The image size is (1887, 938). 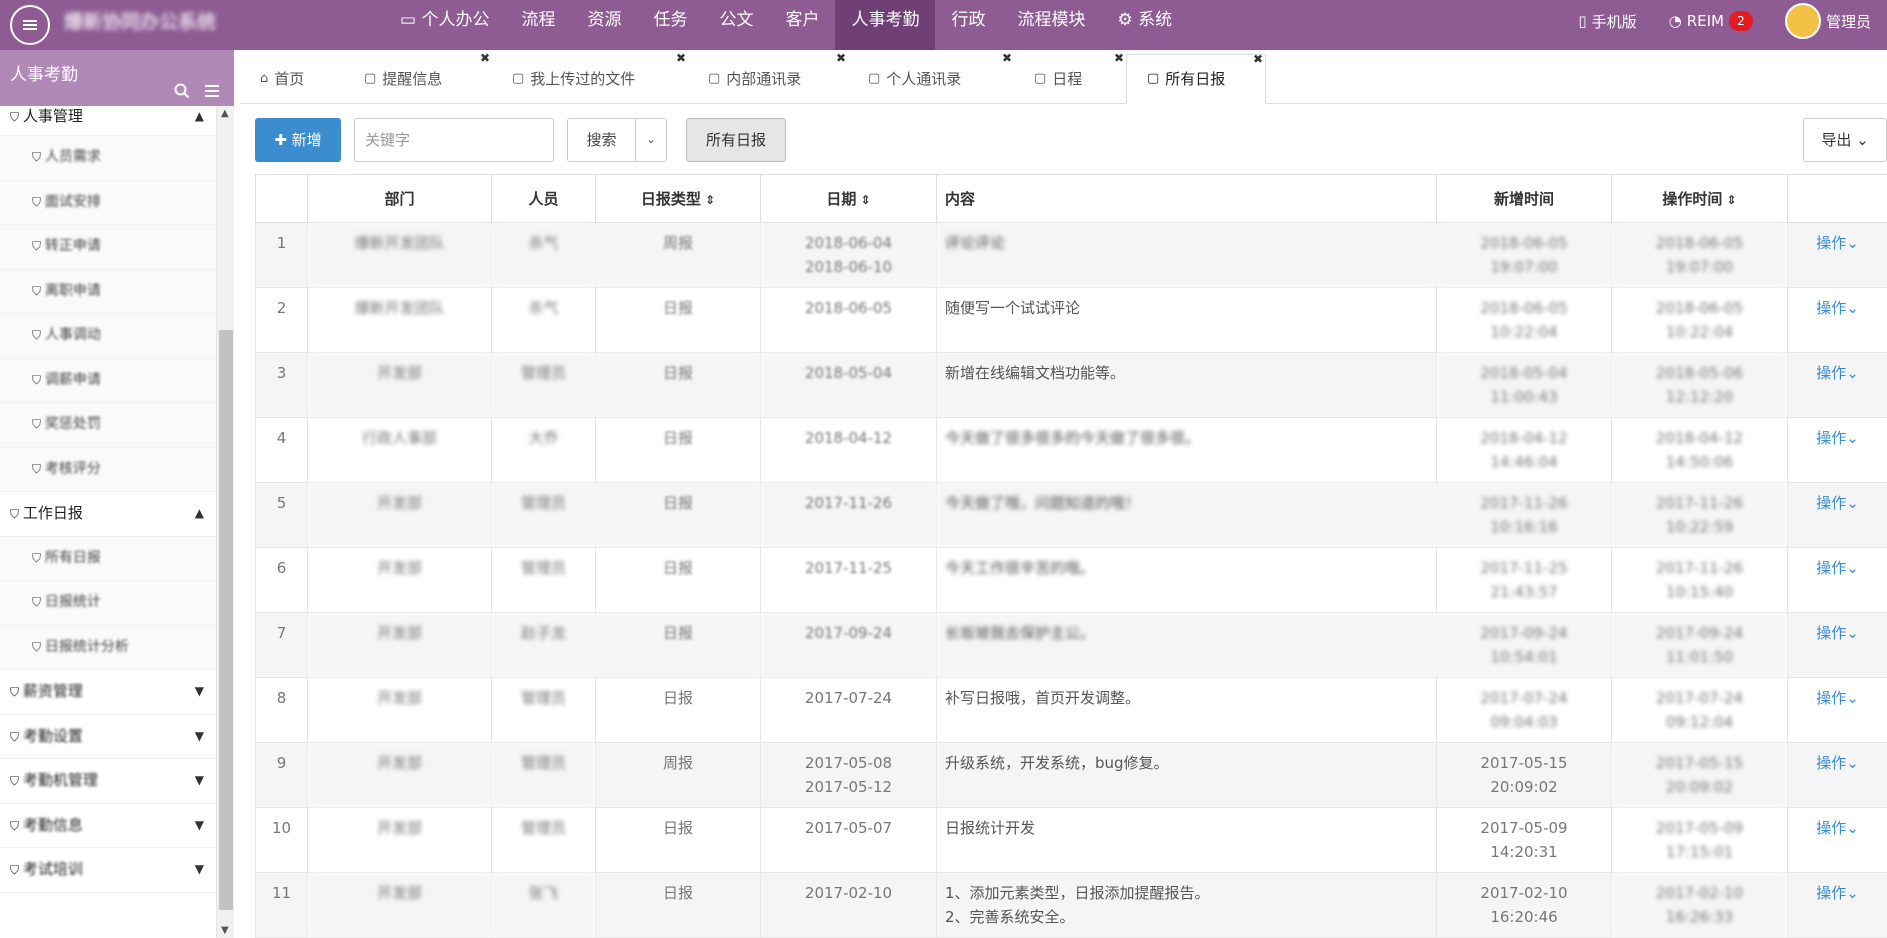 I want to click on sidebar-item-10: ⛉ 所有日报, so click(x=108, y=558).